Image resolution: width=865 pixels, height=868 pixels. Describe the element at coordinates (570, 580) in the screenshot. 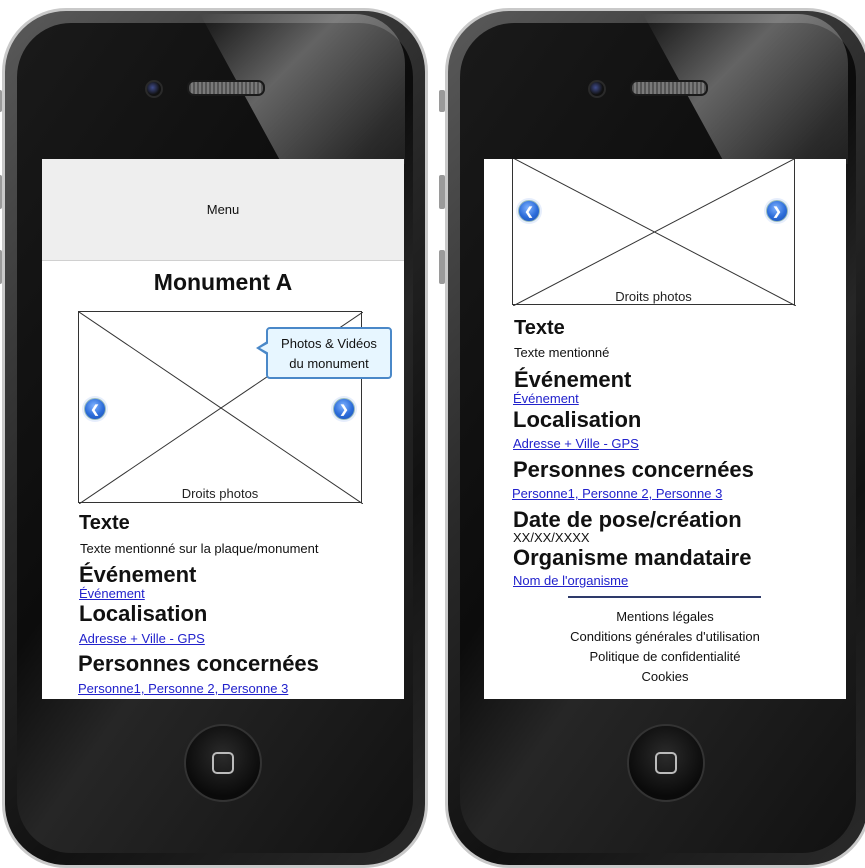

I see `organisme-link: Nom de l'organisme` at that location.